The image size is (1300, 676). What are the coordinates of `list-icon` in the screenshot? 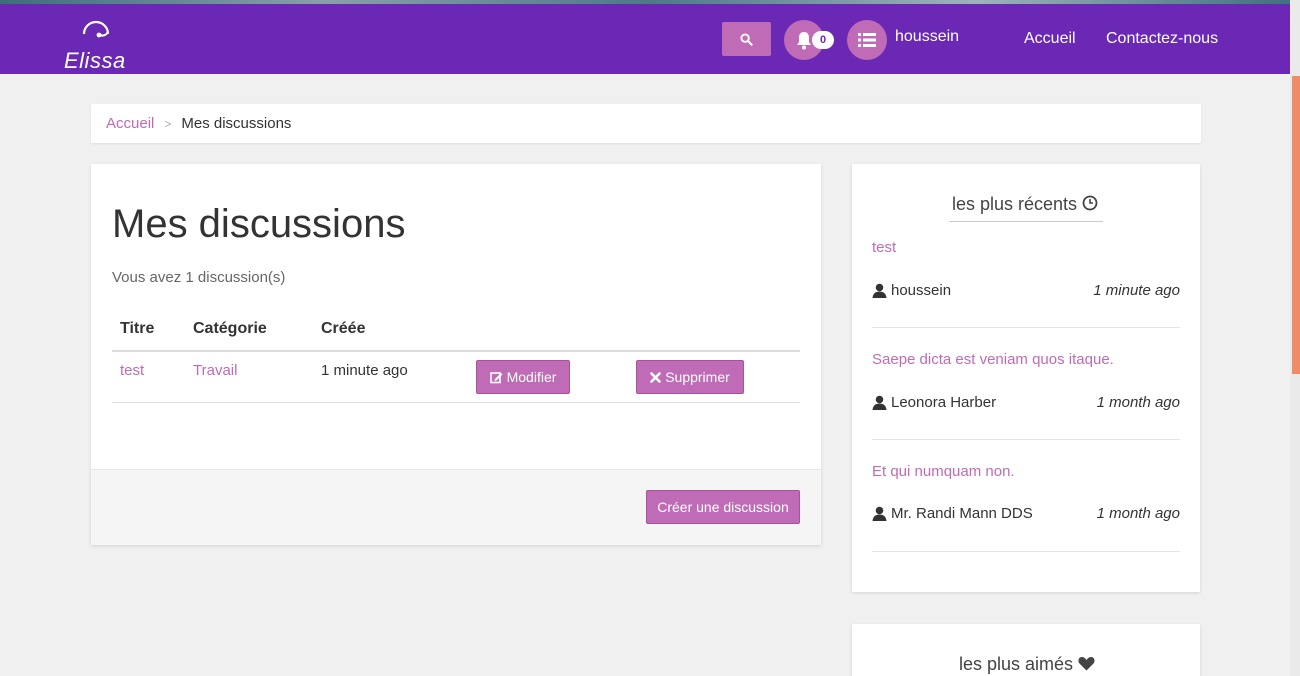 It's located at (867, 40).